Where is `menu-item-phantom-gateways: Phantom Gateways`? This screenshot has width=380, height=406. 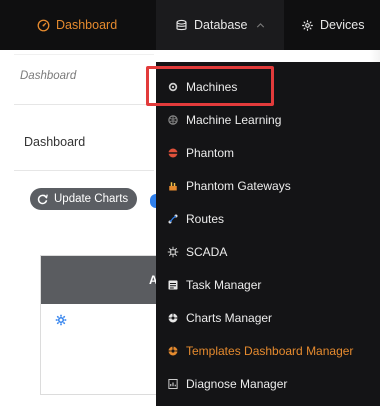 menu-item-phantom-gateways: Phantom Gateways is located at coordinates (268, 185).